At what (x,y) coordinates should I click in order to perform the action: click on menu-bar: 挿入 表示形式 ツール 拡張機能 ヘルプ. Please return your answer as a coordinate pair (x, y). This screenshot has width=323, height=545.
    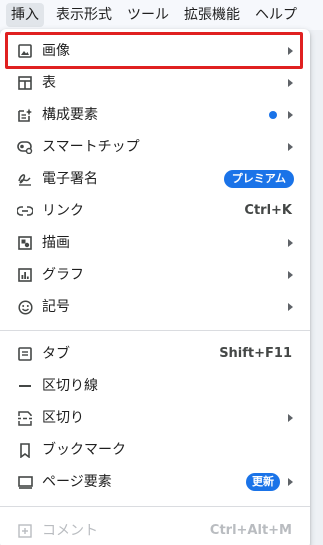
    Looking at the image, I should click on (161, 15).